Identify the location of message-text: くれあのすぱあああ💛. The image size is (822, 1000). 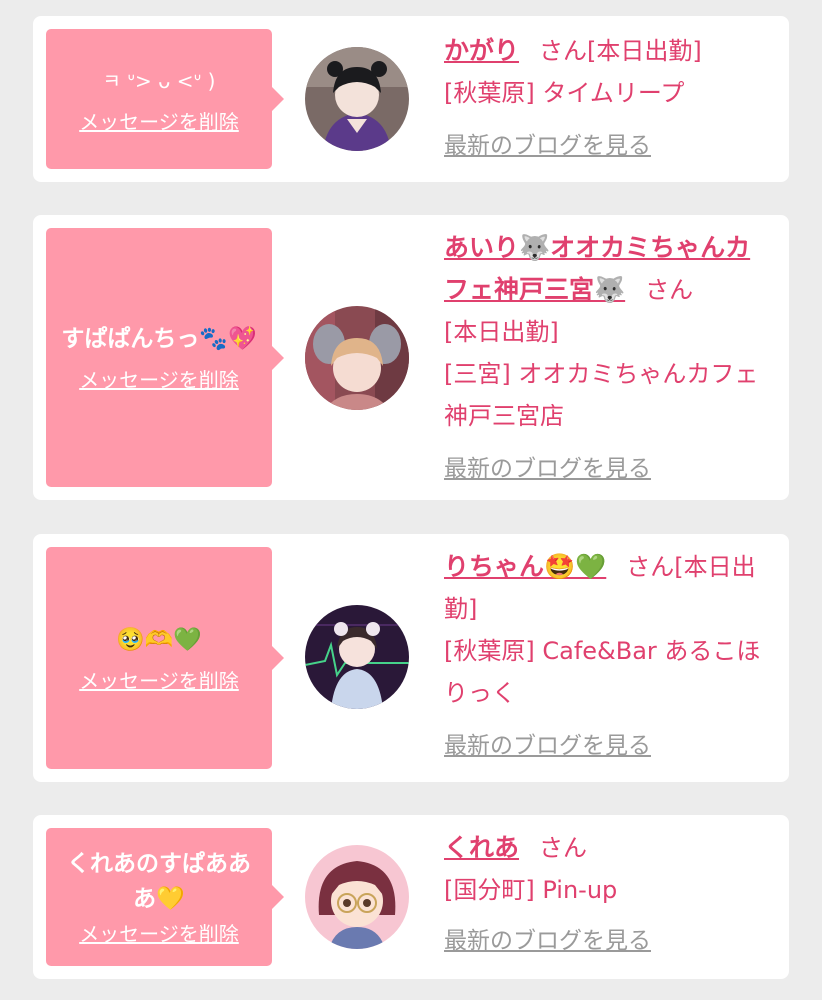
(159, 881).